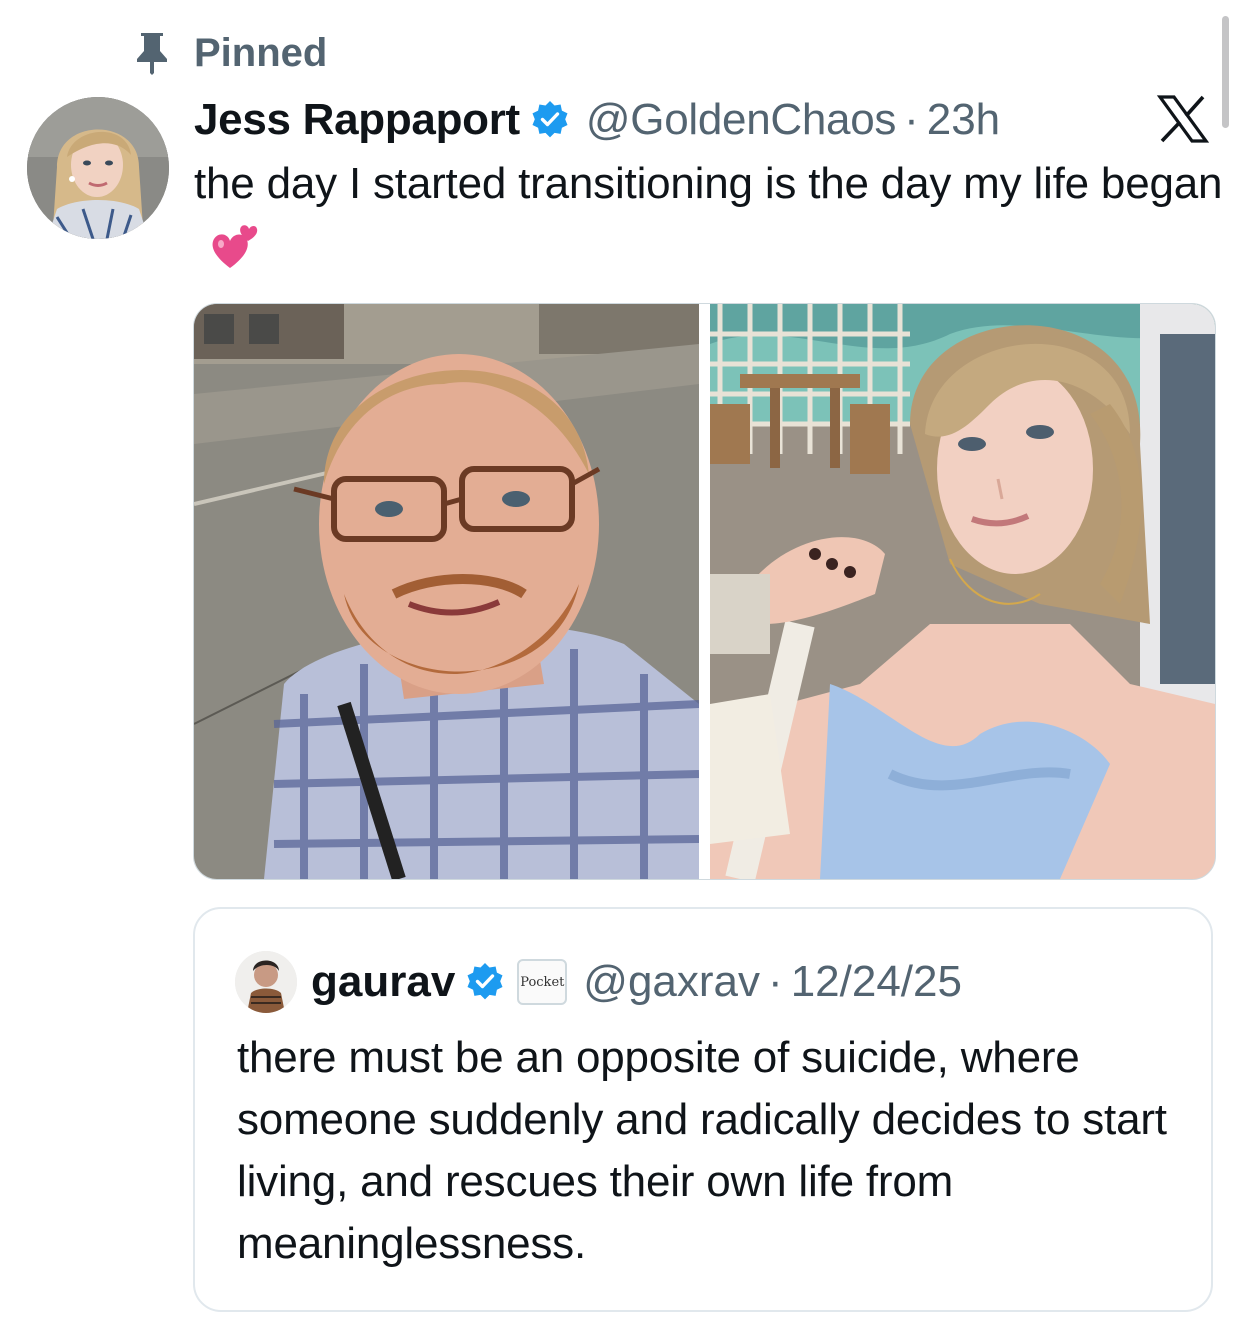 The image size is (1242, 1322). I want to click on quote-header: gaurav Pocket @gaxrav · 12/24/25, so click(598, 982).